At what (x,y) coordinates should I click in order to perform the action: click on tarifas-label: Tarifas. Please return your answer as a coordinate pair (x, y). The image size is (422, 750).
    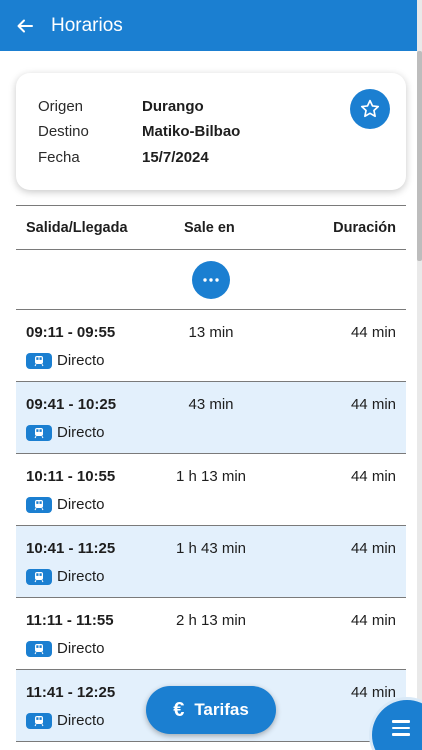
    Looking at the image, I should click on (221, 709).